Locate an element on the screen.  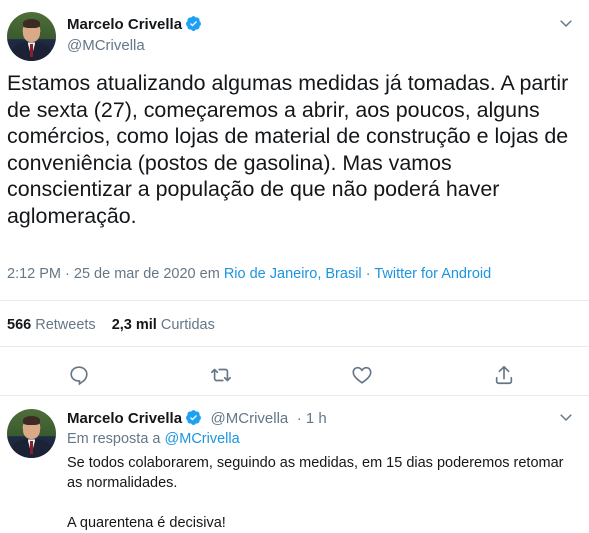
reply-button is located at coordinates (79, 375).